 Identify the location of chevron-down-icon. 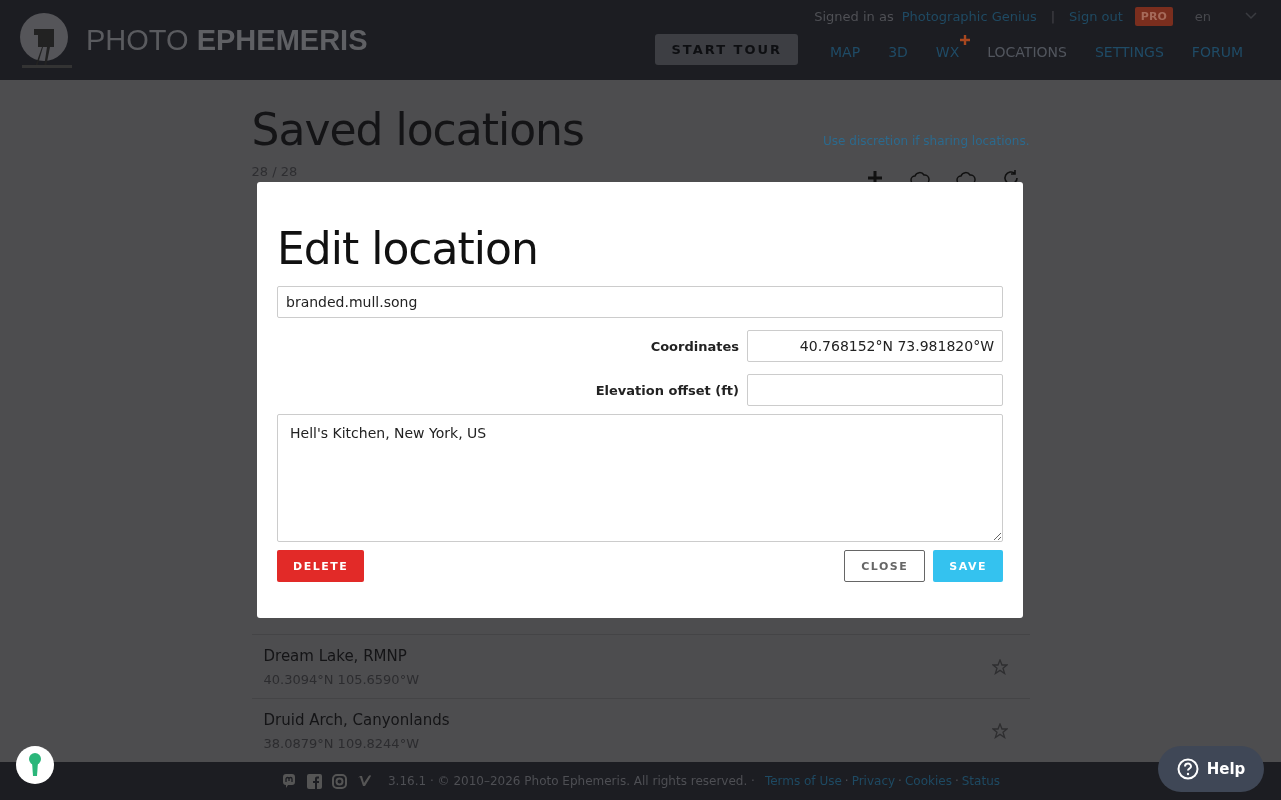
(1251, 16).